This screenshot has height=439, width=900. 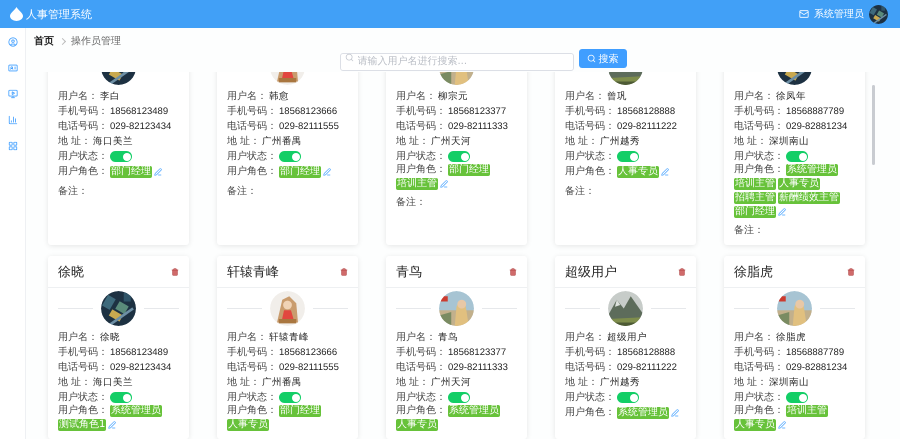 What do you see at coordinates (13, 146) in the screenshot?
I see `grid-icon` at bounding box center [13, 146].